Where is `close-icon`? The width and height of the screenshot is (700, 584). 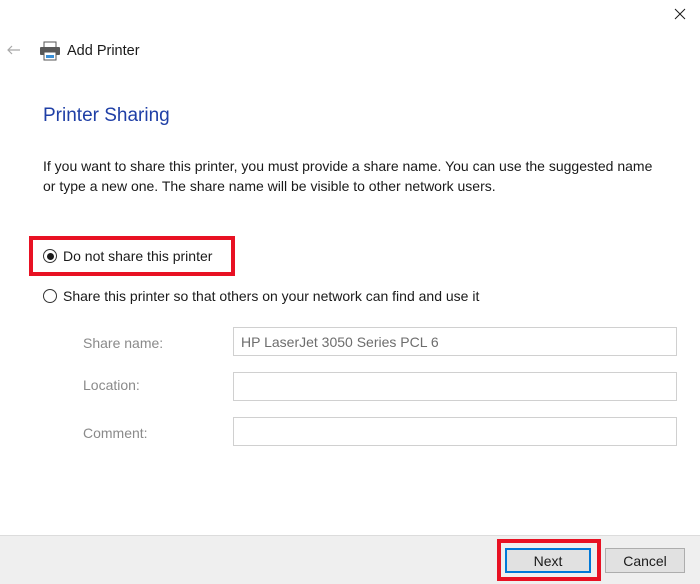
close-icon is located at coordinates (680, 14).